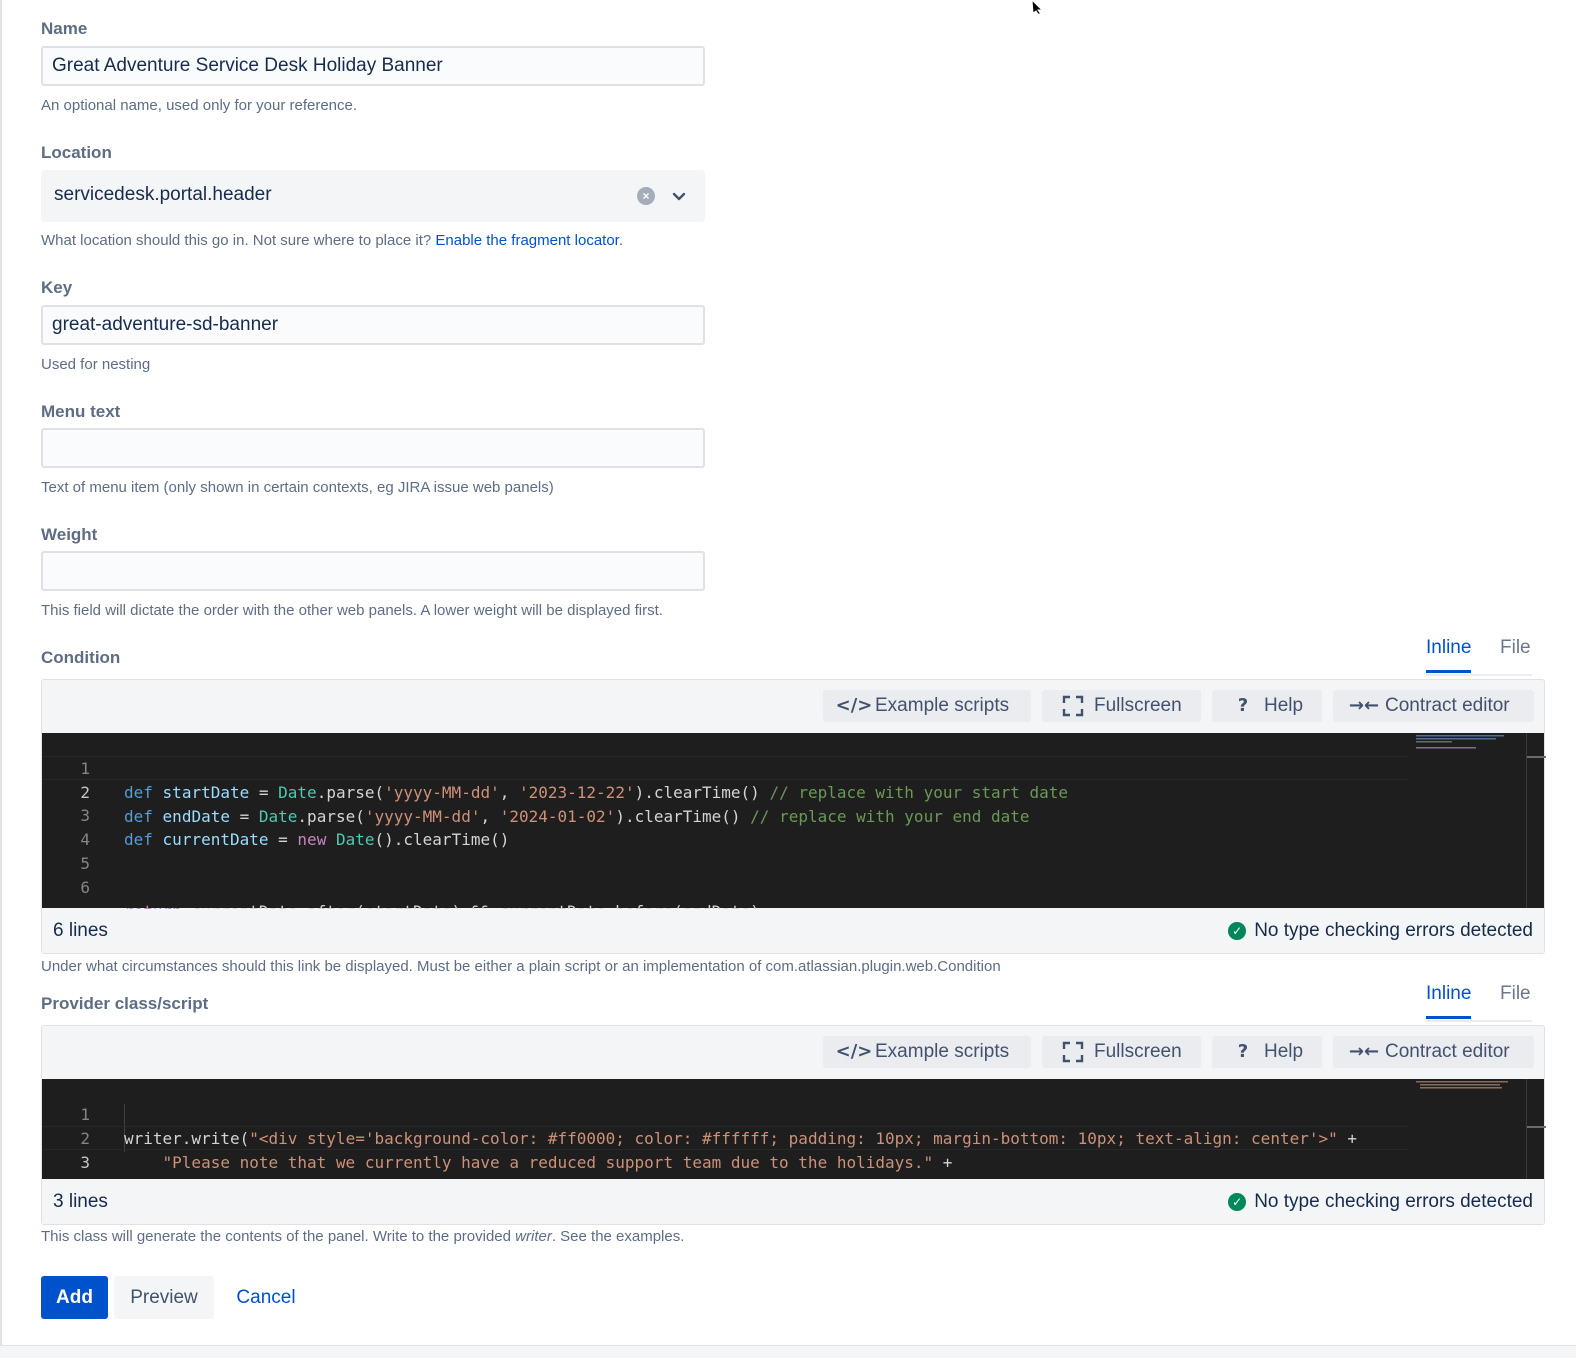 This screenshot has width=1576, height=1358. What do you see at coordinates (373, 325) in the screenshot?
I see `key-input` at bounding box center [373, 325].